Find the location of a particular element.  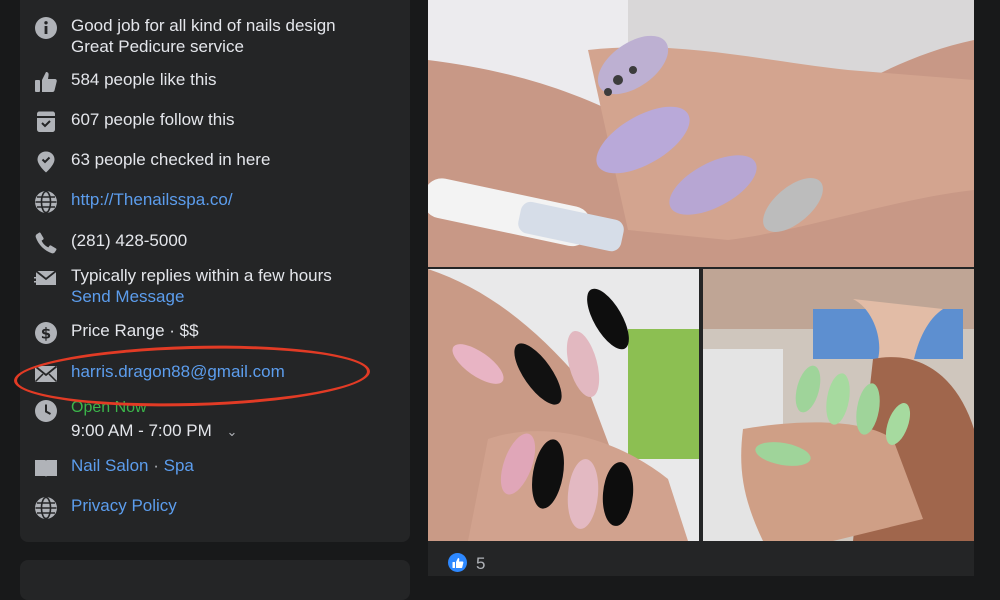

website-row: http://Thenailsspa.co/ is located at coordinates (133, 202).